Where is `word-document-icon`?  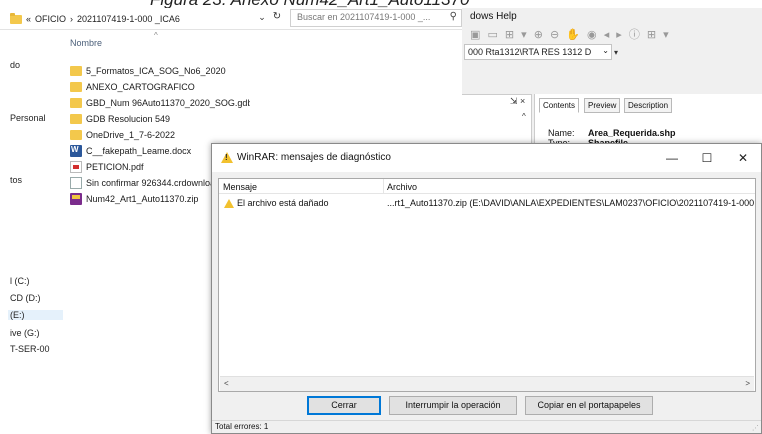
word-document-icon is located at coordinates (76, 151).